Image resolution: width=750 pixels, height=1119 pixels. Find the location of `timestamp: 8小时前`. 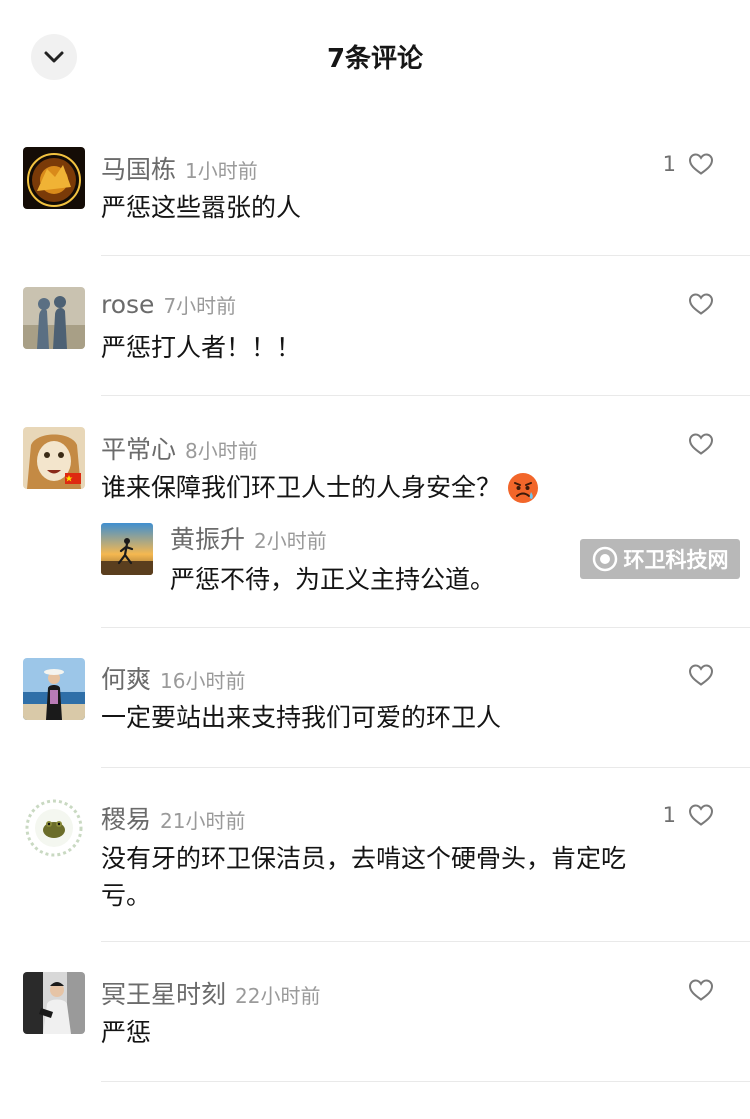

timestamp: 8小时前 is located at coordinates (221, 451).